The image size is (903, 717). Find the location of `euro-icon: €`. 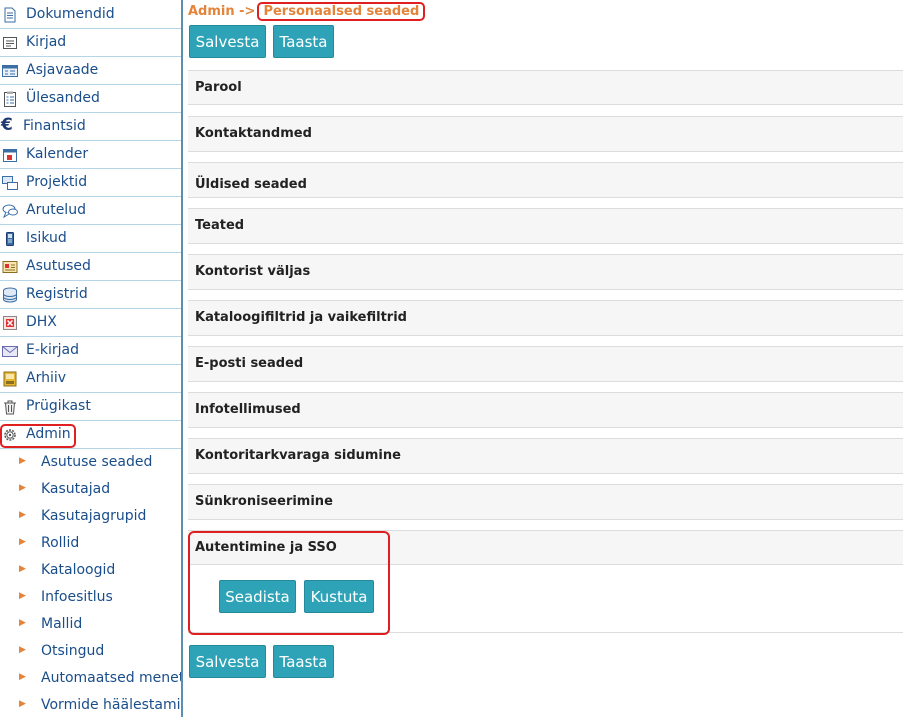

euro-icon: € is located at coordinates (7, 125).